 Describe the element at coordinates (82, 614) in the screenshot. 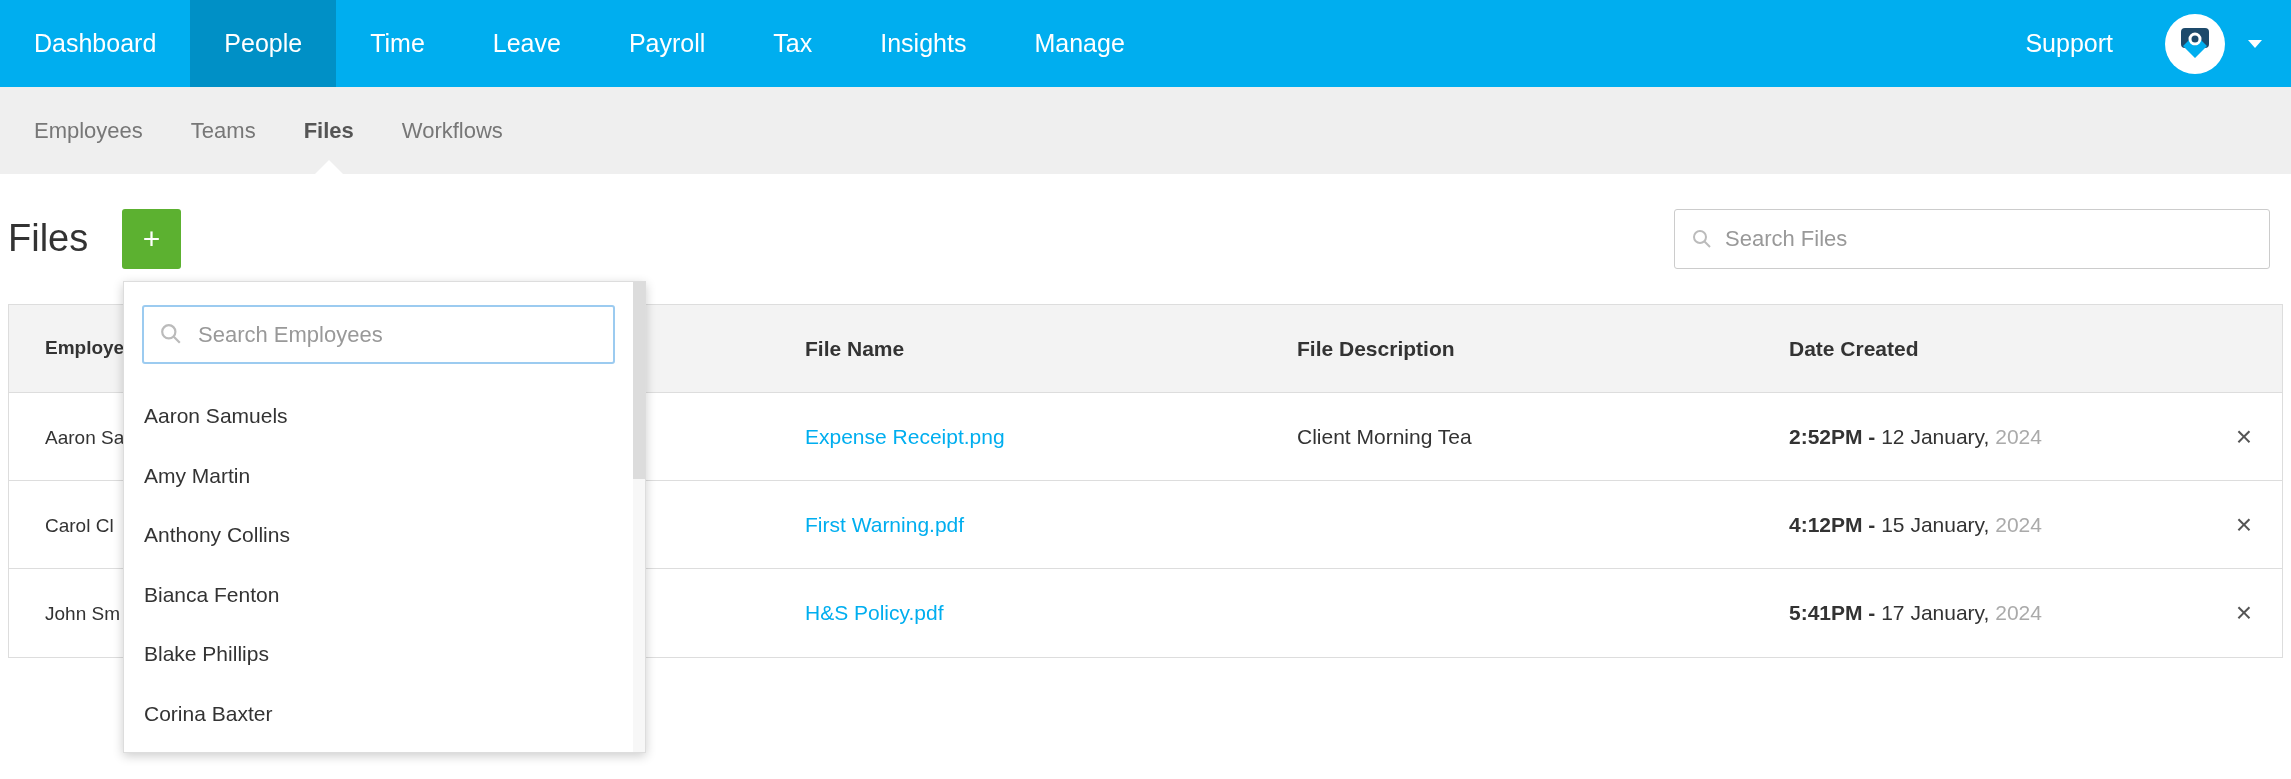

I see `table-cell: John Sm` at that location.